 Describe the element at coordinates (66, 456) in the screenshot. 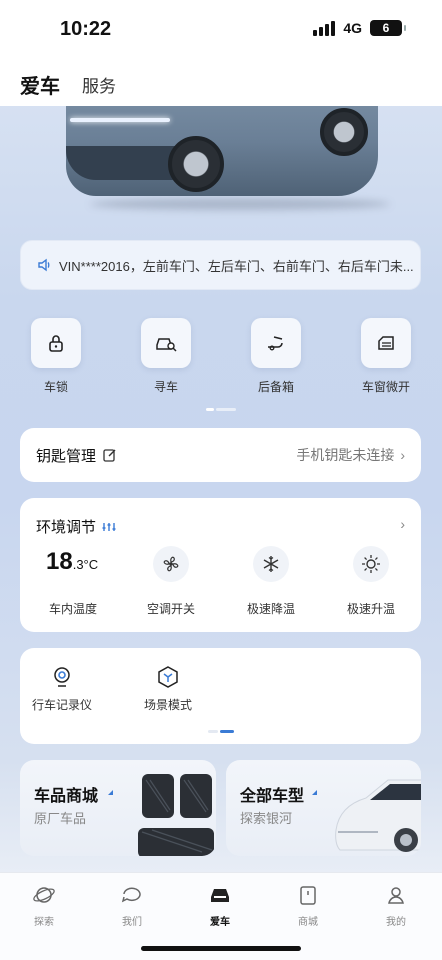

I see `key-management-title: 钥匙管理` at that location.